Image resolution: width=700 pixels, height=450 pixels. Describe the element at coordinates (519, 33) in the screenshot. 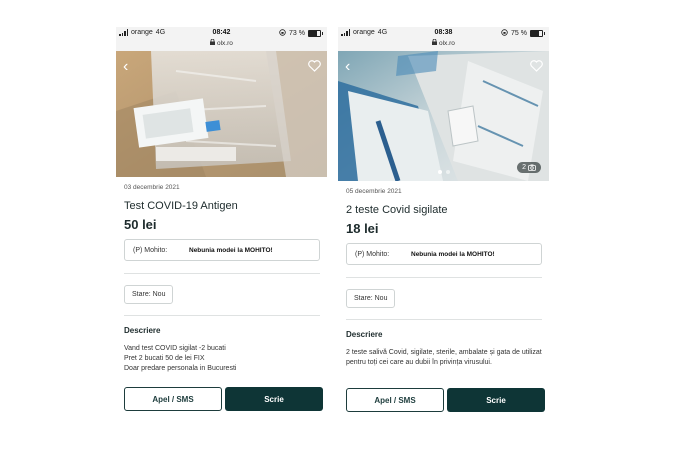

I see `battery-percent: 75 %` at that location.